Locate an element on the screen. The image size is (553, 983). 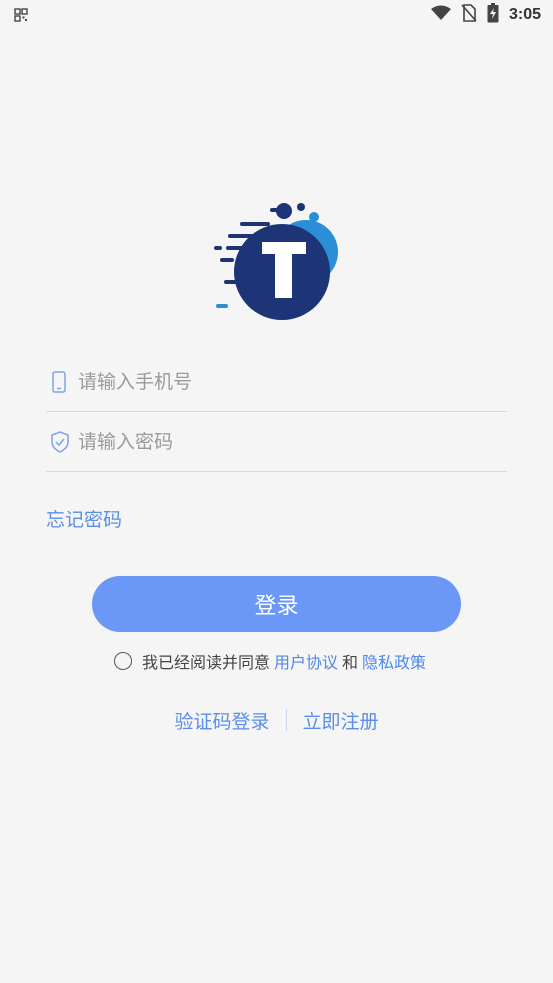
register-link: 立即注册 is located at coordinates (341, 720).